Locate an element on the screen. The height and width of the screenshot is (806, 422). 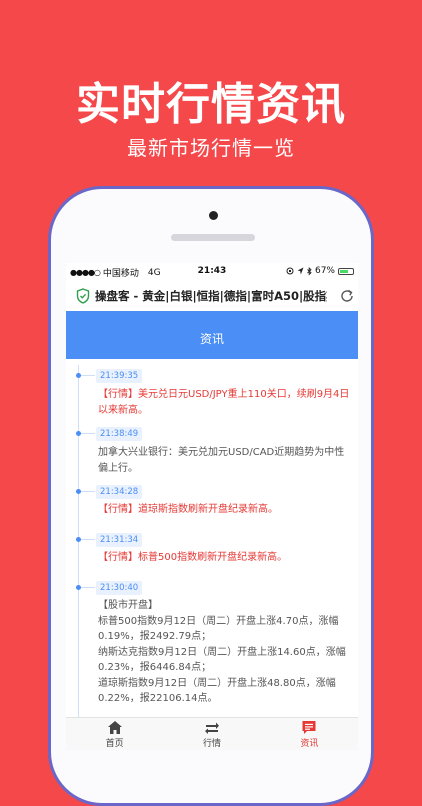
news-text: 【行情】道琼斯指数刷新开盘纪录新高。 is located at coordinates (188, 509).